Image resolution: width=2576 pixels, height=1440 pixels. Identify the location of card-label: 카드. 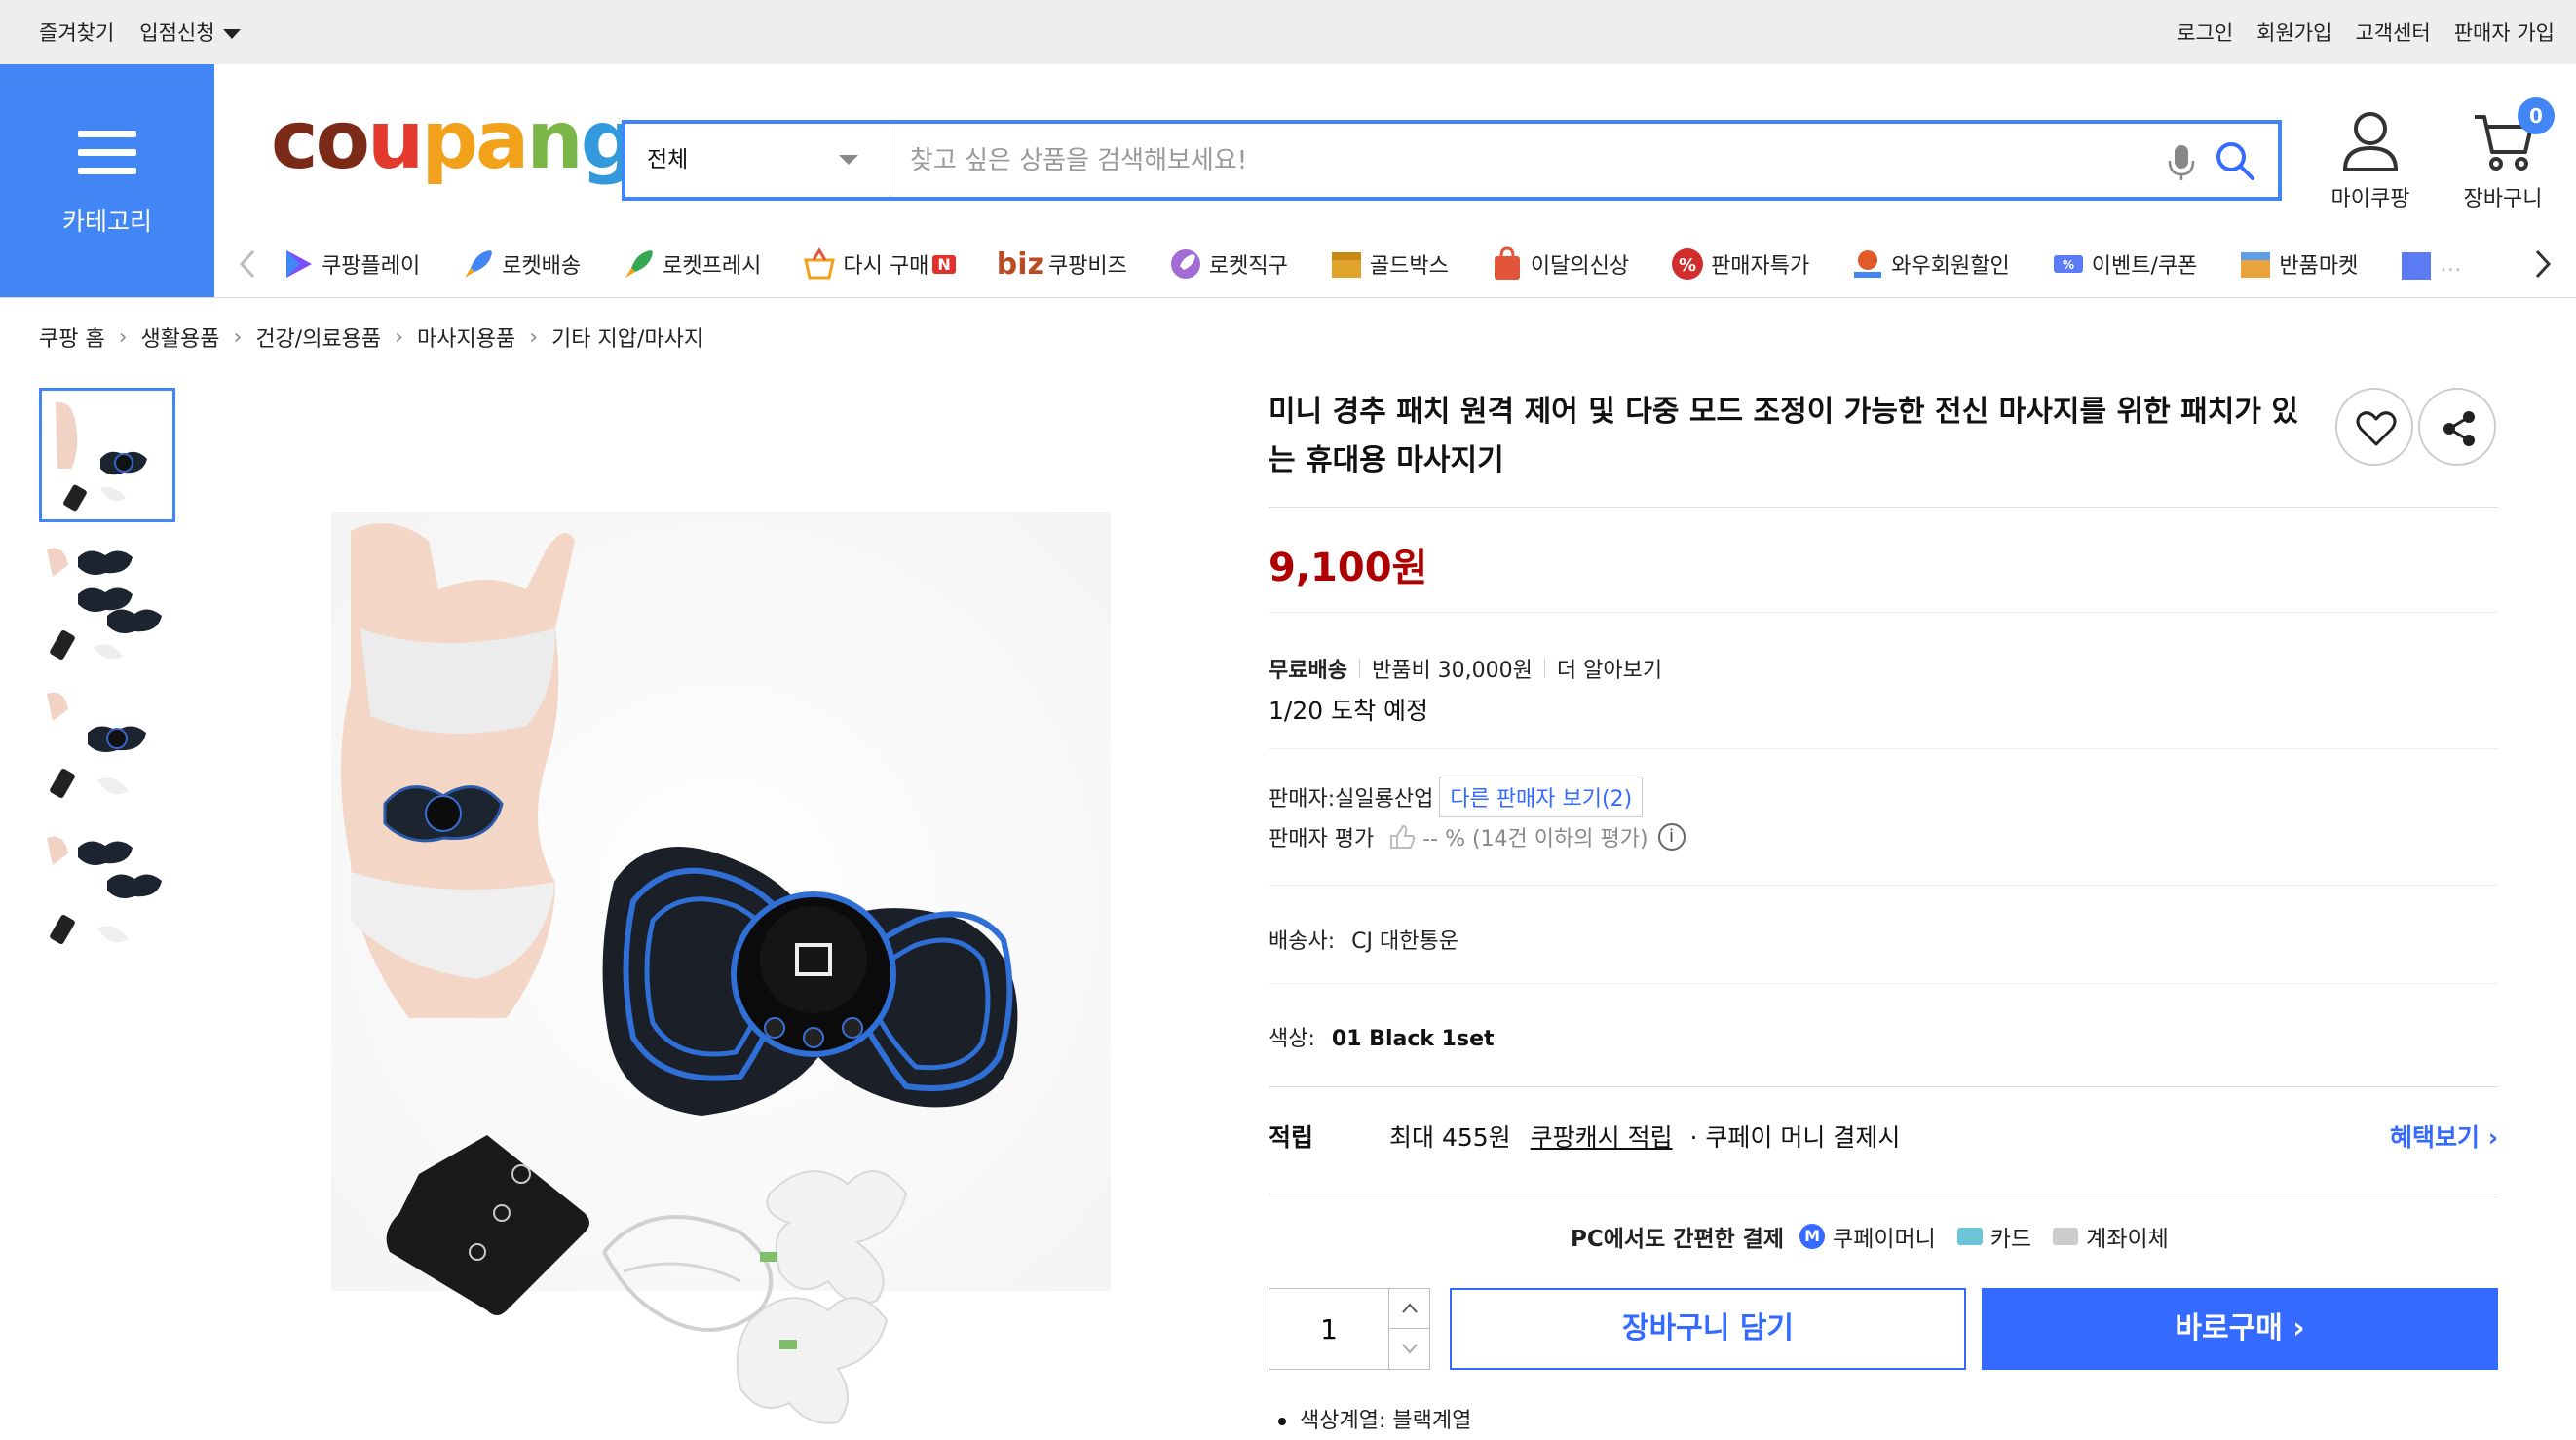
(2011, 1239).